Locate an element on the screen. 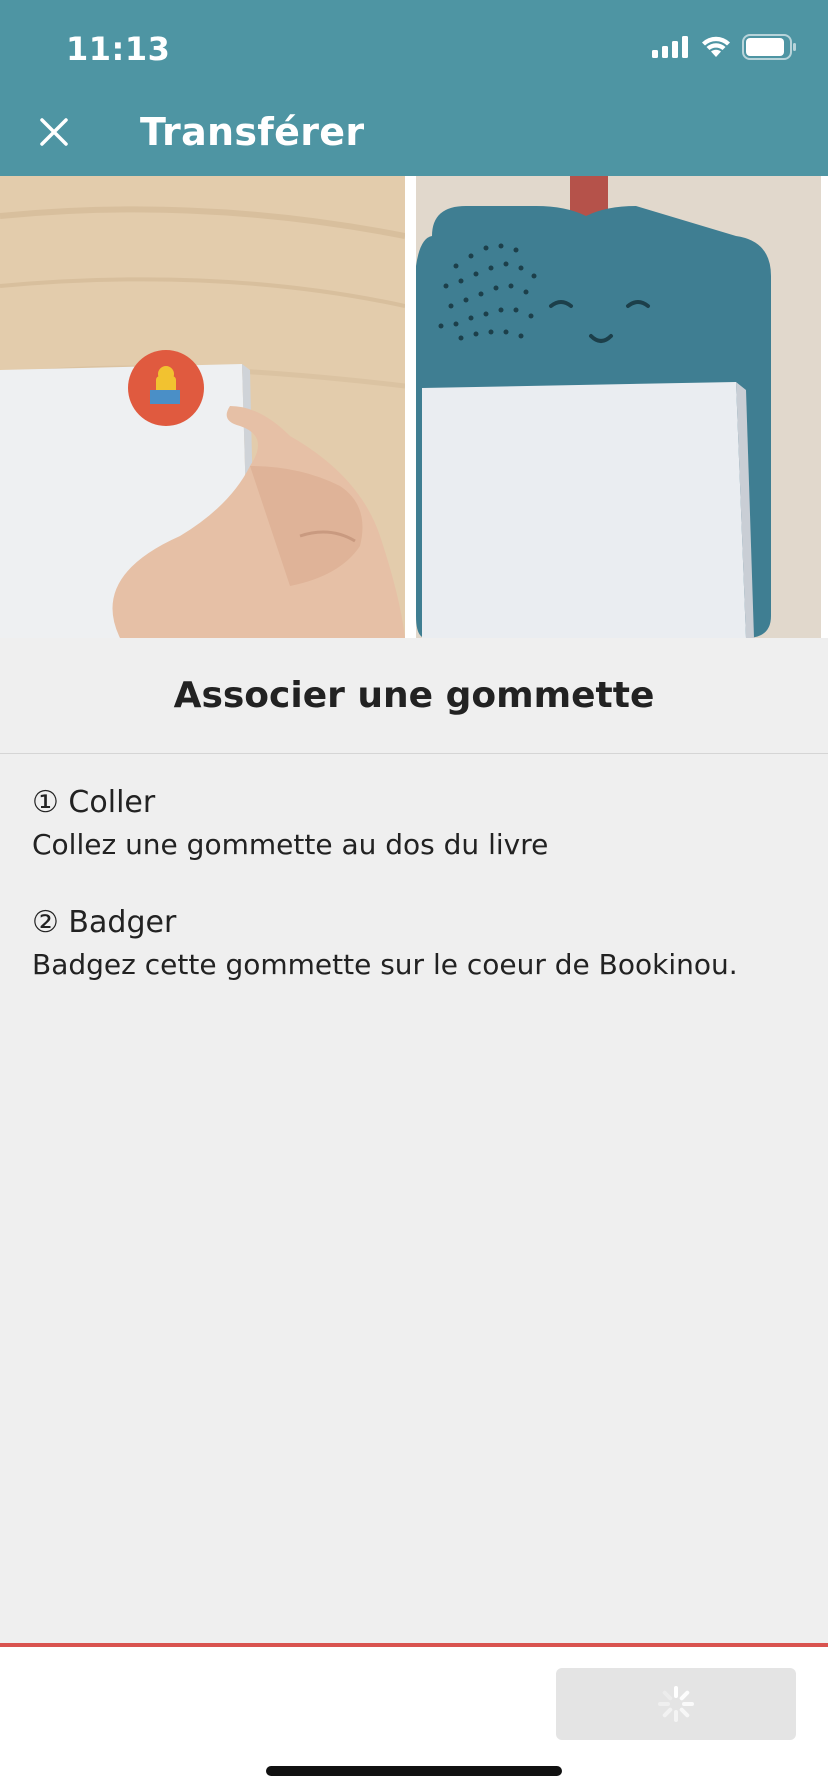  battery-icon is located at coordinates (770, 49).